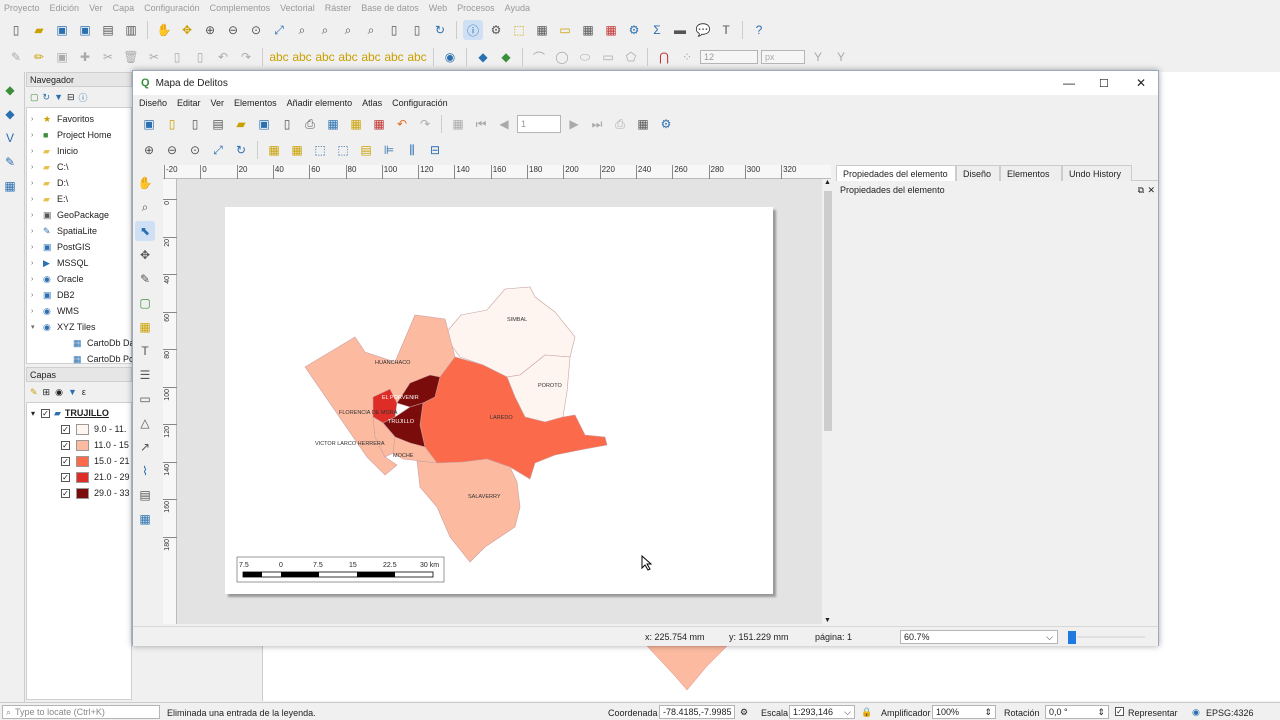 The height and width of the screenshot is (720, 1280). What do you see at coordinates (279, 30) in the screenshot?
I see `zoom-full-icon: ⤢` at bounding box center [279, 30].